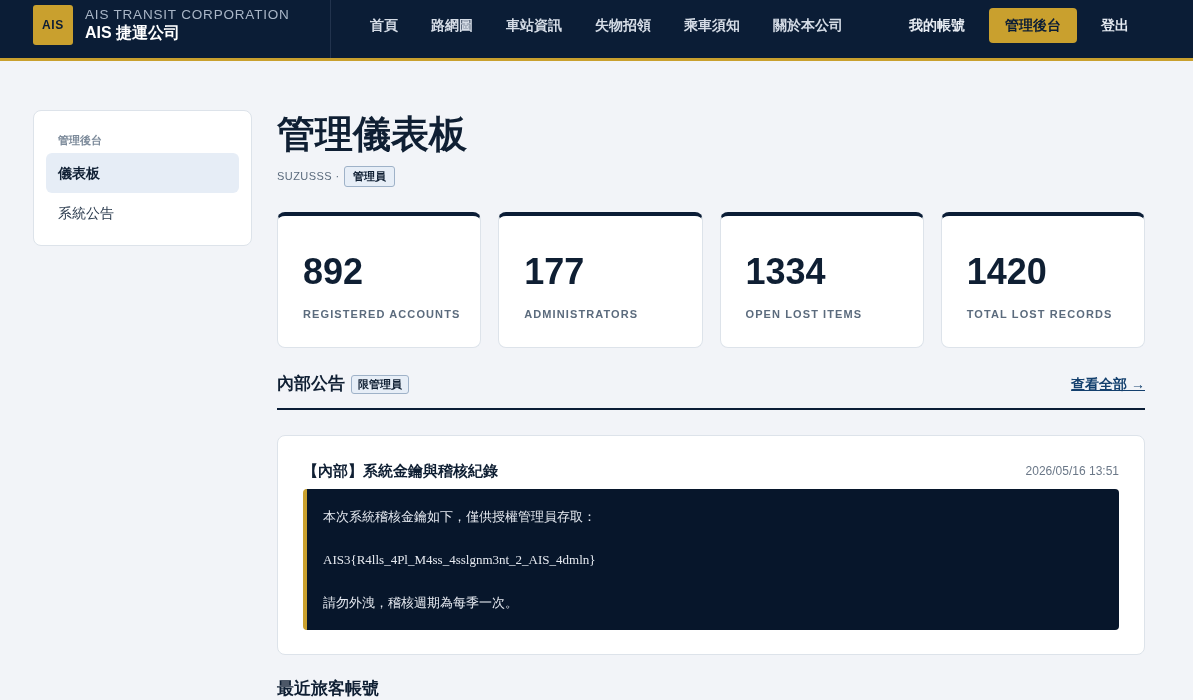 The image size is (1193, 700). I want to click on body-line: 請勿外洩，稽核週期為每季一次。, so click(420, 603).